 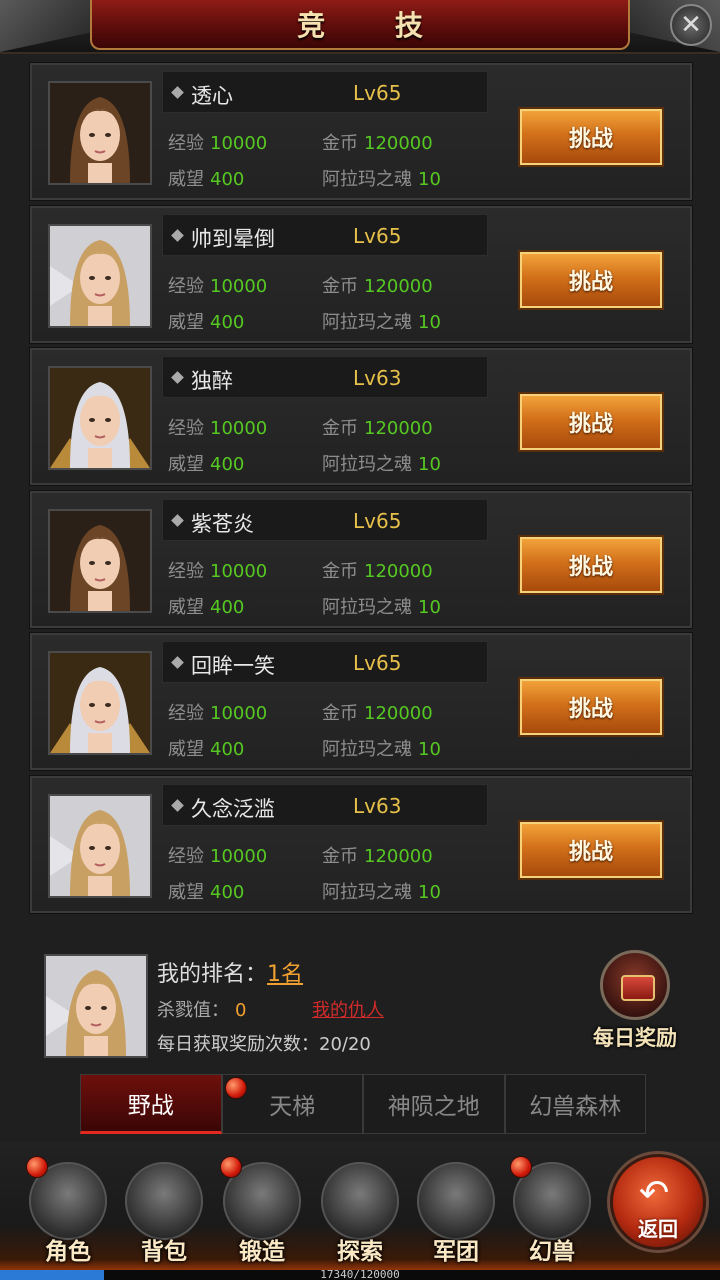 I want to click on close-x-icon: ✕, so click(x=691, y=25).